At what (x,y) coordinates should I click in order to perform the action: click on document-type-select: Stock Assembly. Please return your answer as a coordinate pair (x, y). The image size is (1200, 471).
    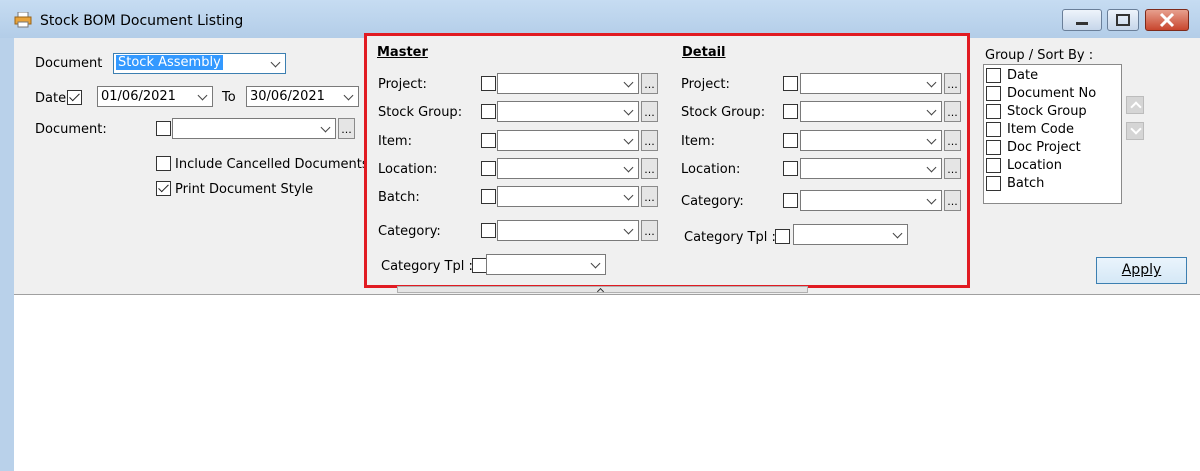
    Looking at the image, I should click on (199, 63).